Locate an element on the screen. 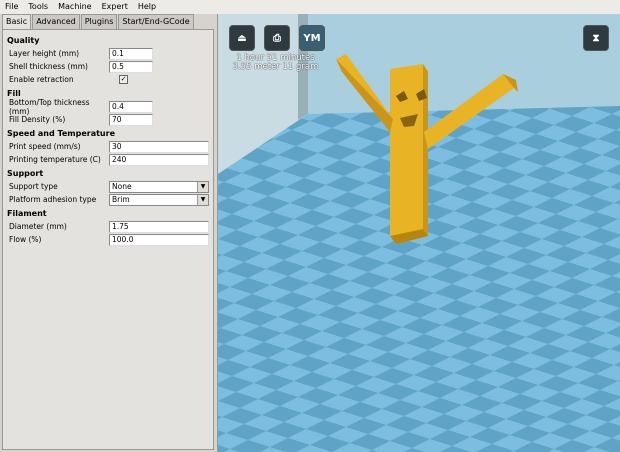 The image size is (620, 452). menu-file: File is located at coordinates (11, 7).